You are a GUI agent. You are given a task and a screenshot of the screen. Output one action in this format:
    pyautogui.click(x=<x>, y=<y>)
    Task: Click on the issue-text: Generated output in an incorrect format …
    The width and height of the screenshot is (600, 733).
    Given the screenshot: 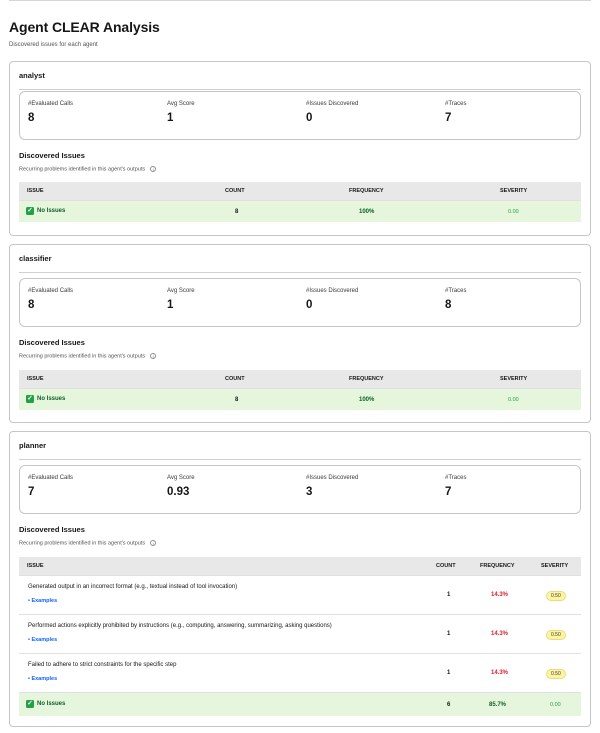 What is the action you would take?
    pyautogui.click(x=133, y=587)
    